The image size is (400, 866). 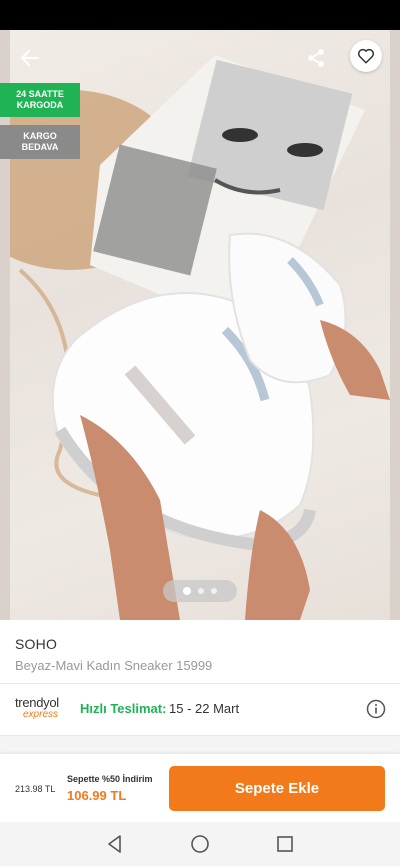 I want to click on status-bar, so click(x=200, y=15).